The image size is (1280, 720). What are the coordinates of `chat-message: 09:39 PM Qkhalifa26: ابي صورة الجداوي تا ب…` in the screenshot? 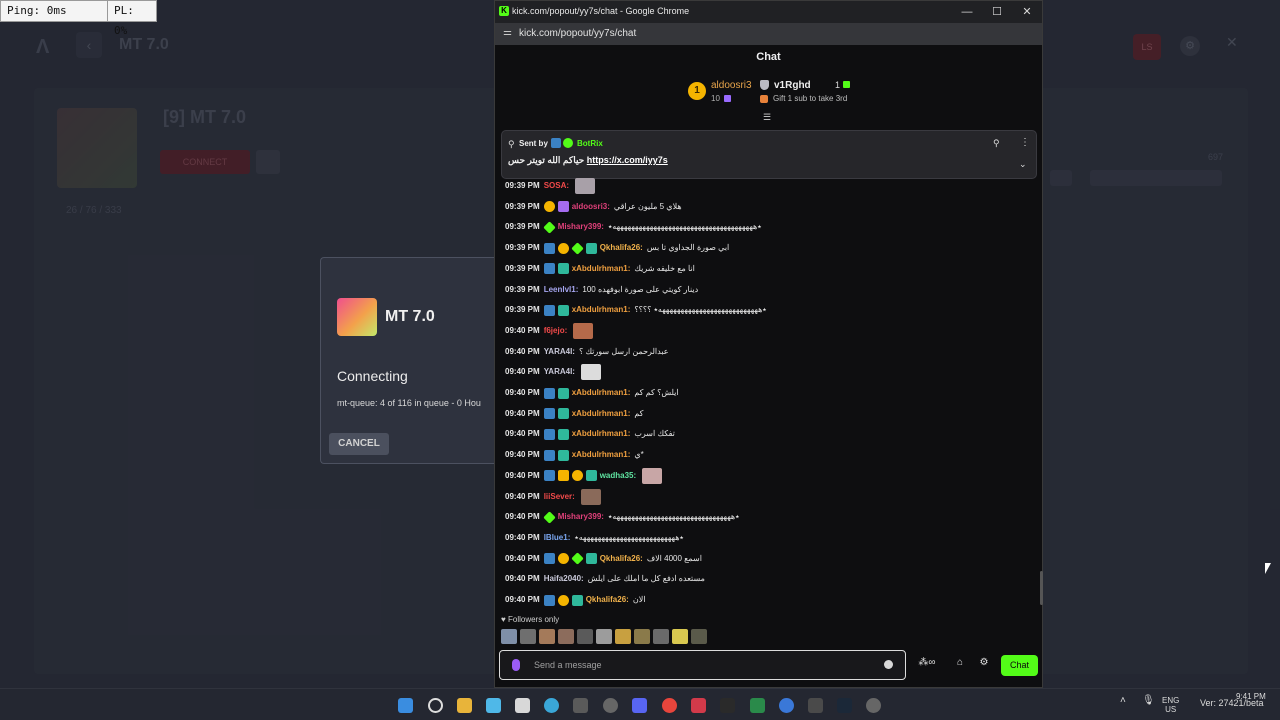 It's located at (617, 248).